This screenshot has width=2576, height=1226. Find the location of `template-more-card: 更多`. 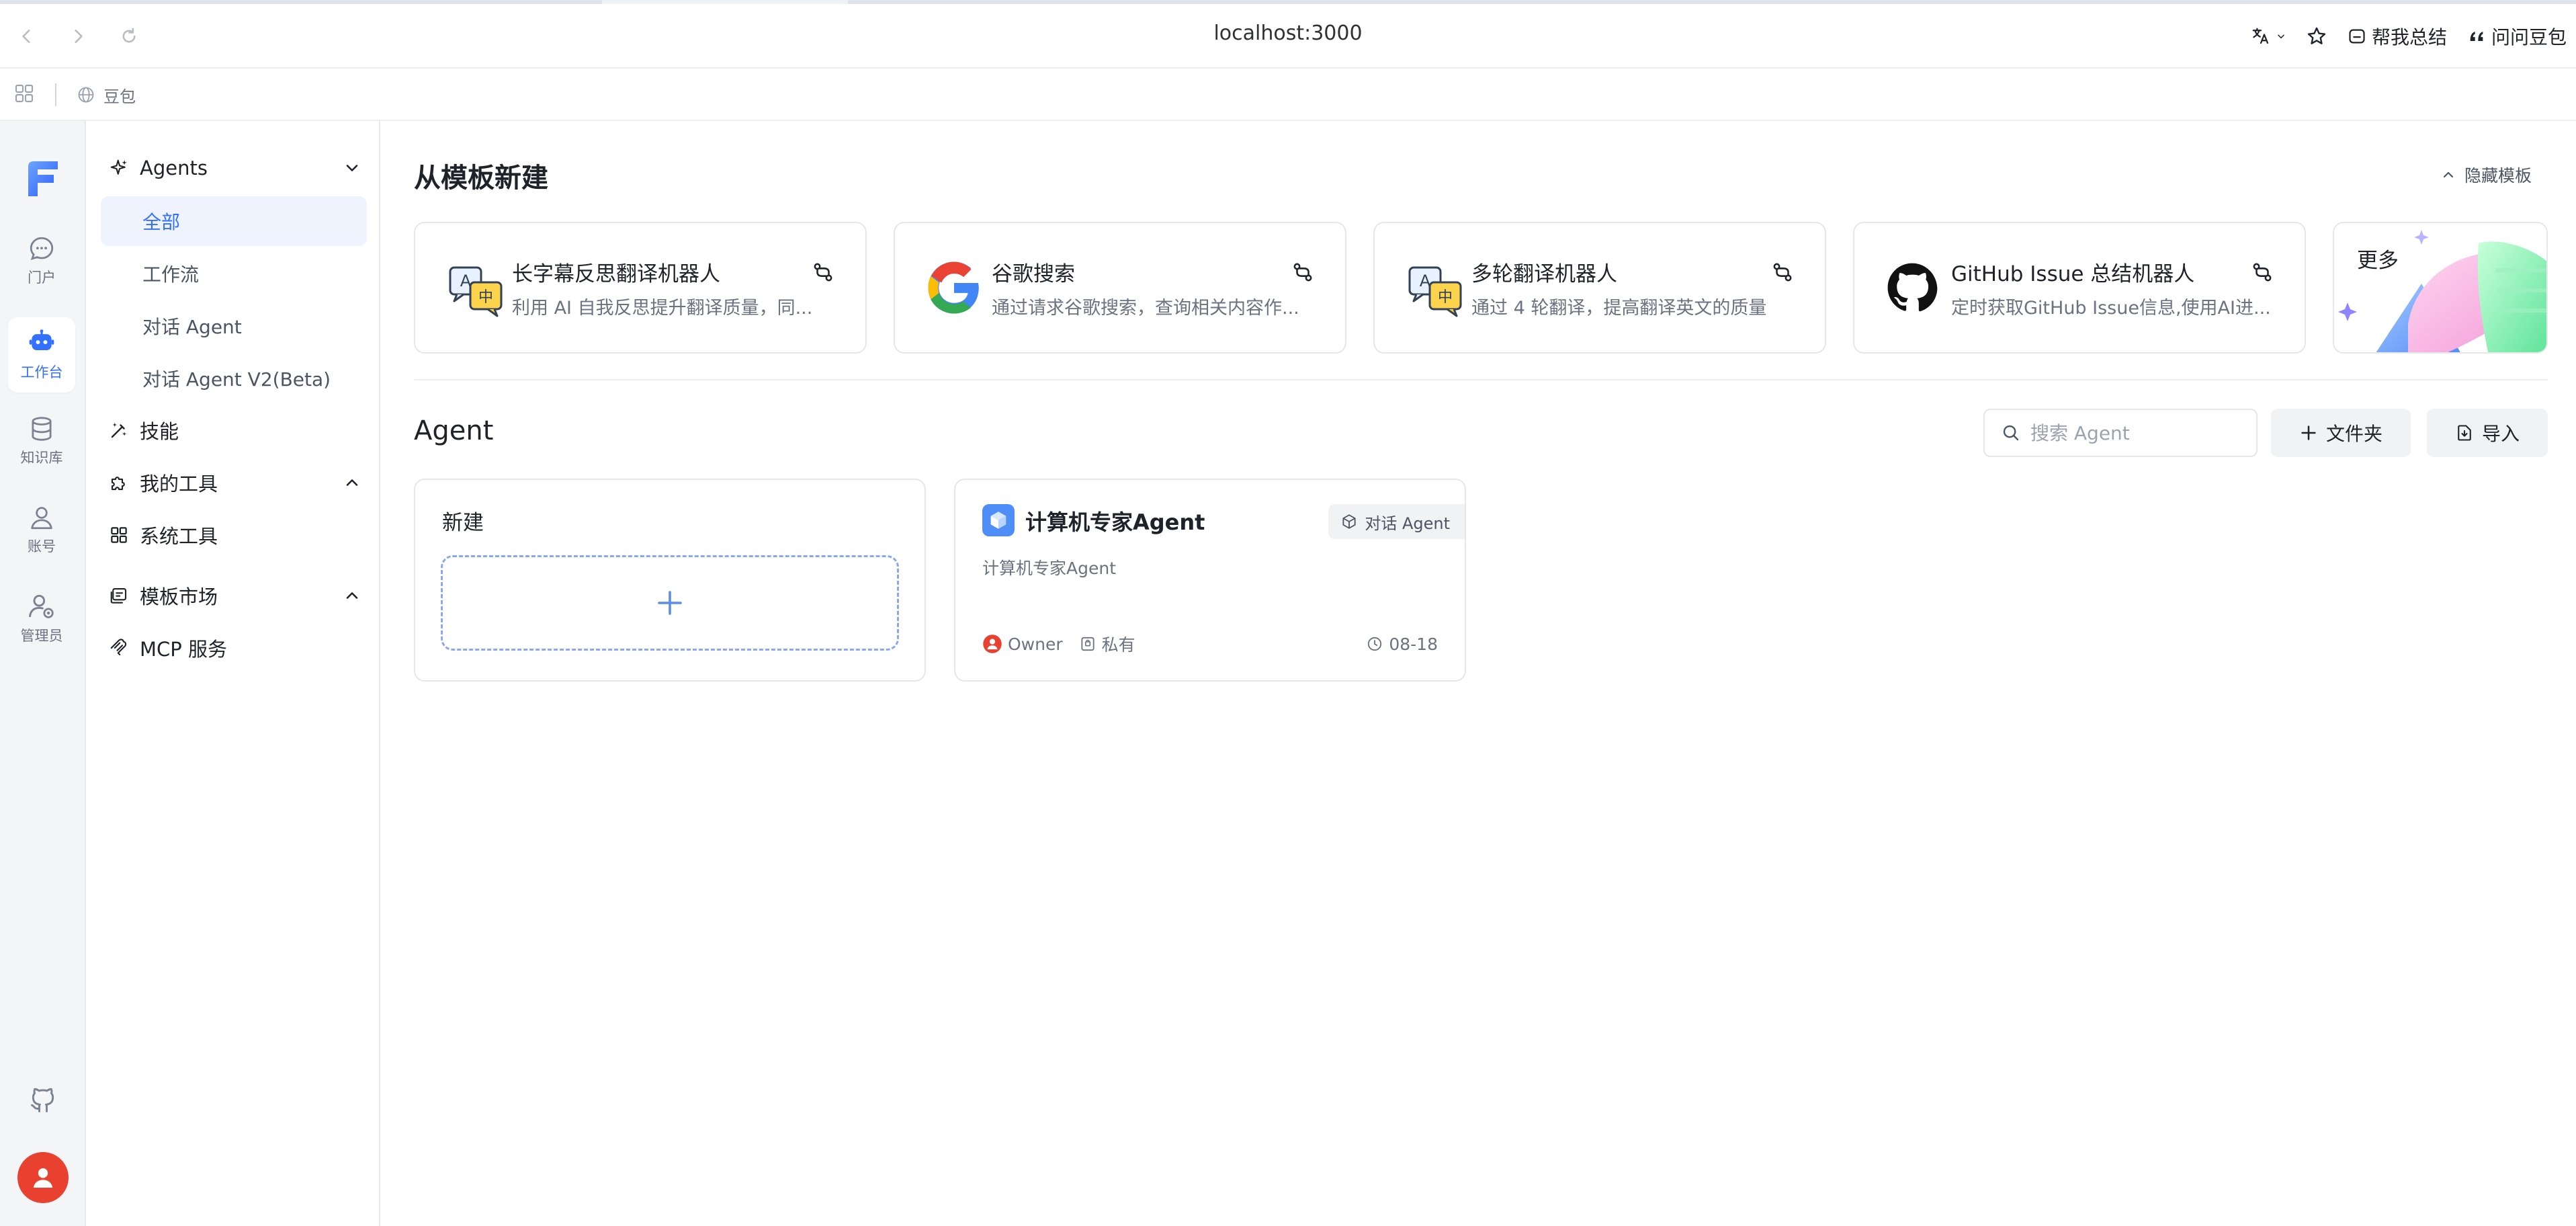

template-more-card: 更多 is located at coordinates (2440, 288).